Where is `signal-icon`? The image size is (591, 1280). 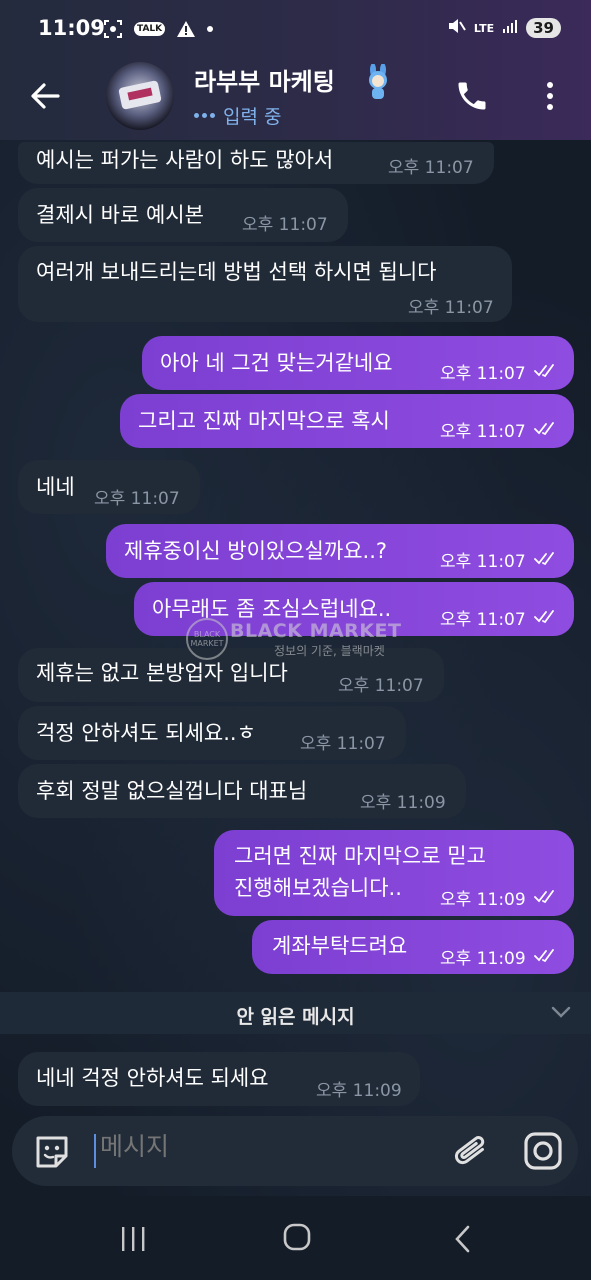
signal-icon is located at coordinates (510, 28).